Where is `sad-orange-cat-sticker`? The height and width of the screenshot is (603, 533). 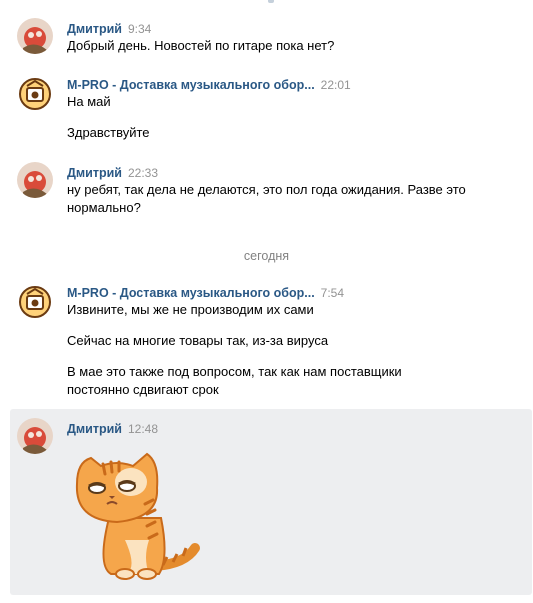 sad-orange-cat-sticker is located at coordinates (137, 516).